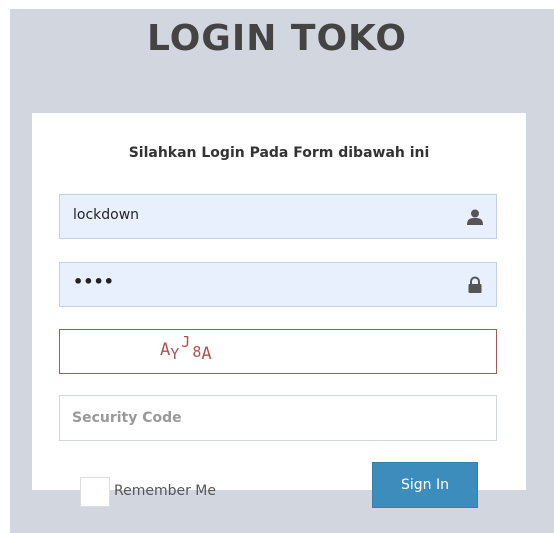 Image resolution: width=554 pixels, height=533 pixels. What do you see at coordinates (278, 351) in the screenshot?
I see `captcha-image: AYJ8A` at bounding box center [278, 351].